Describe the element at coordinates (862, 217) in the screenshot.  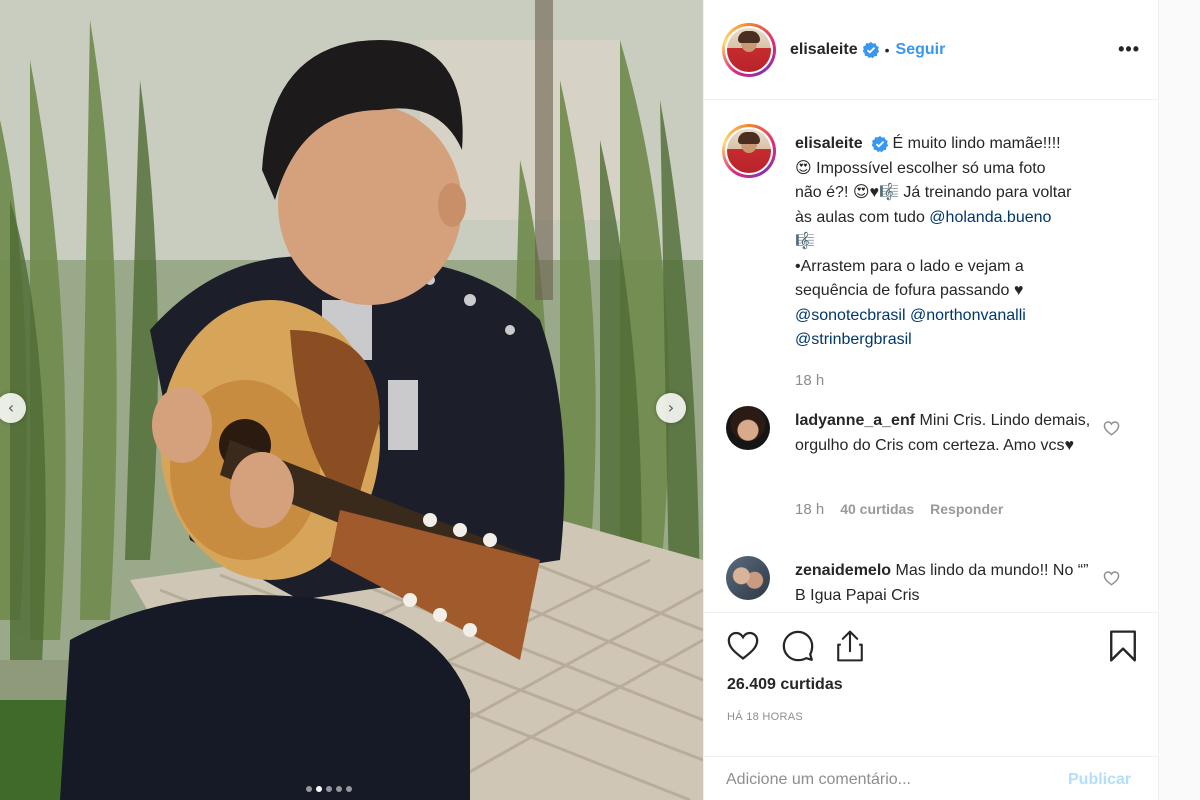
I see `caption-line: às aulas com tudo` at that location.